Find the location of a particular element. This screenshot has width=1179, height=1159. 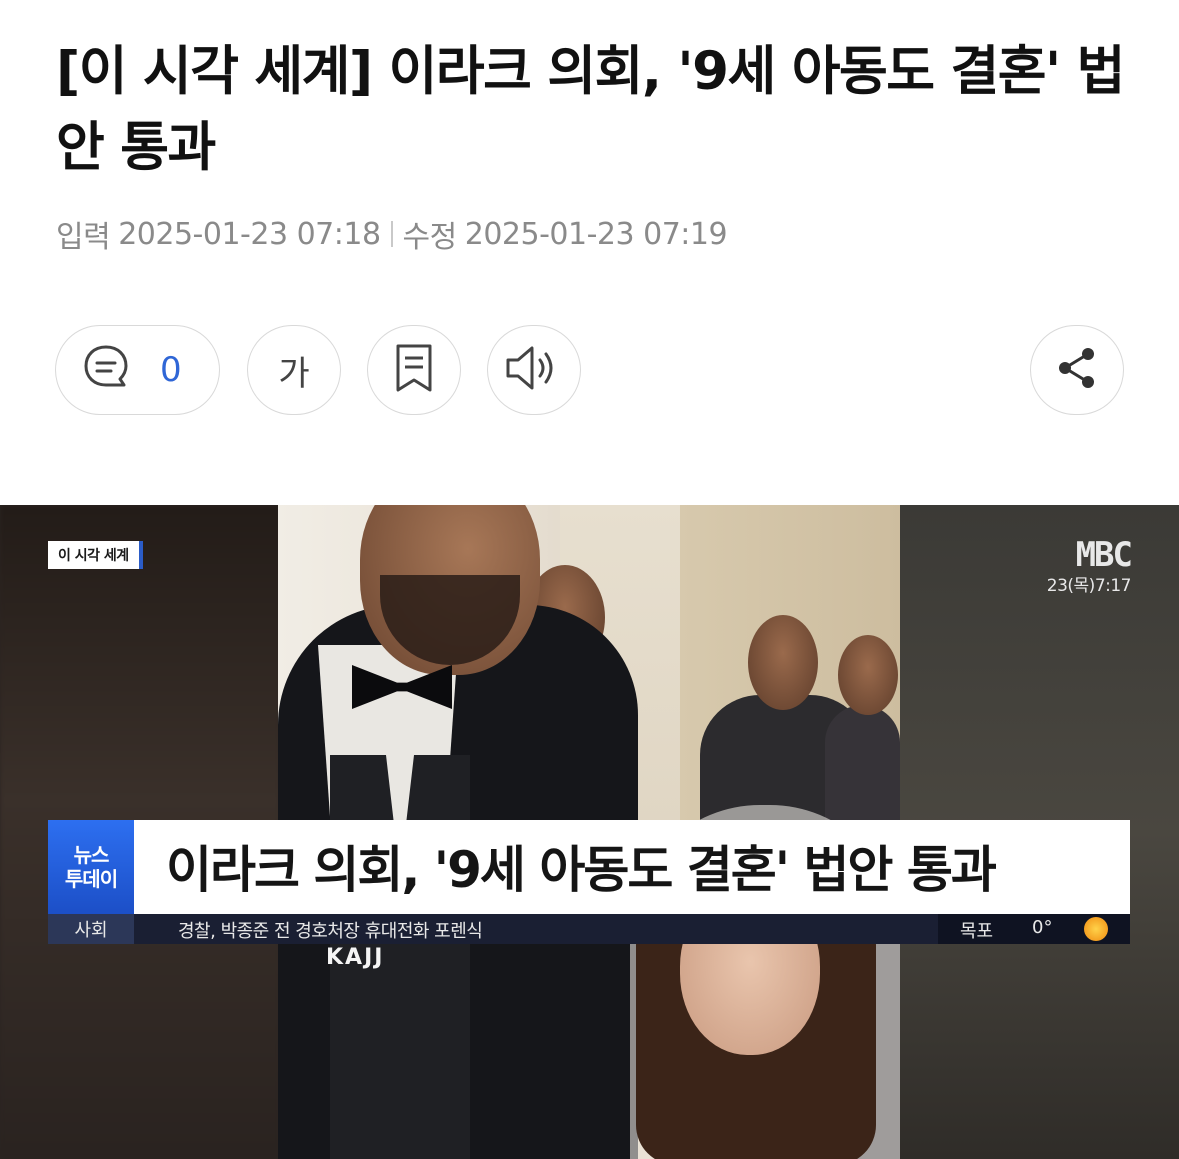

broadcaster-logo: MBC is located at coordinates (1104, 555).